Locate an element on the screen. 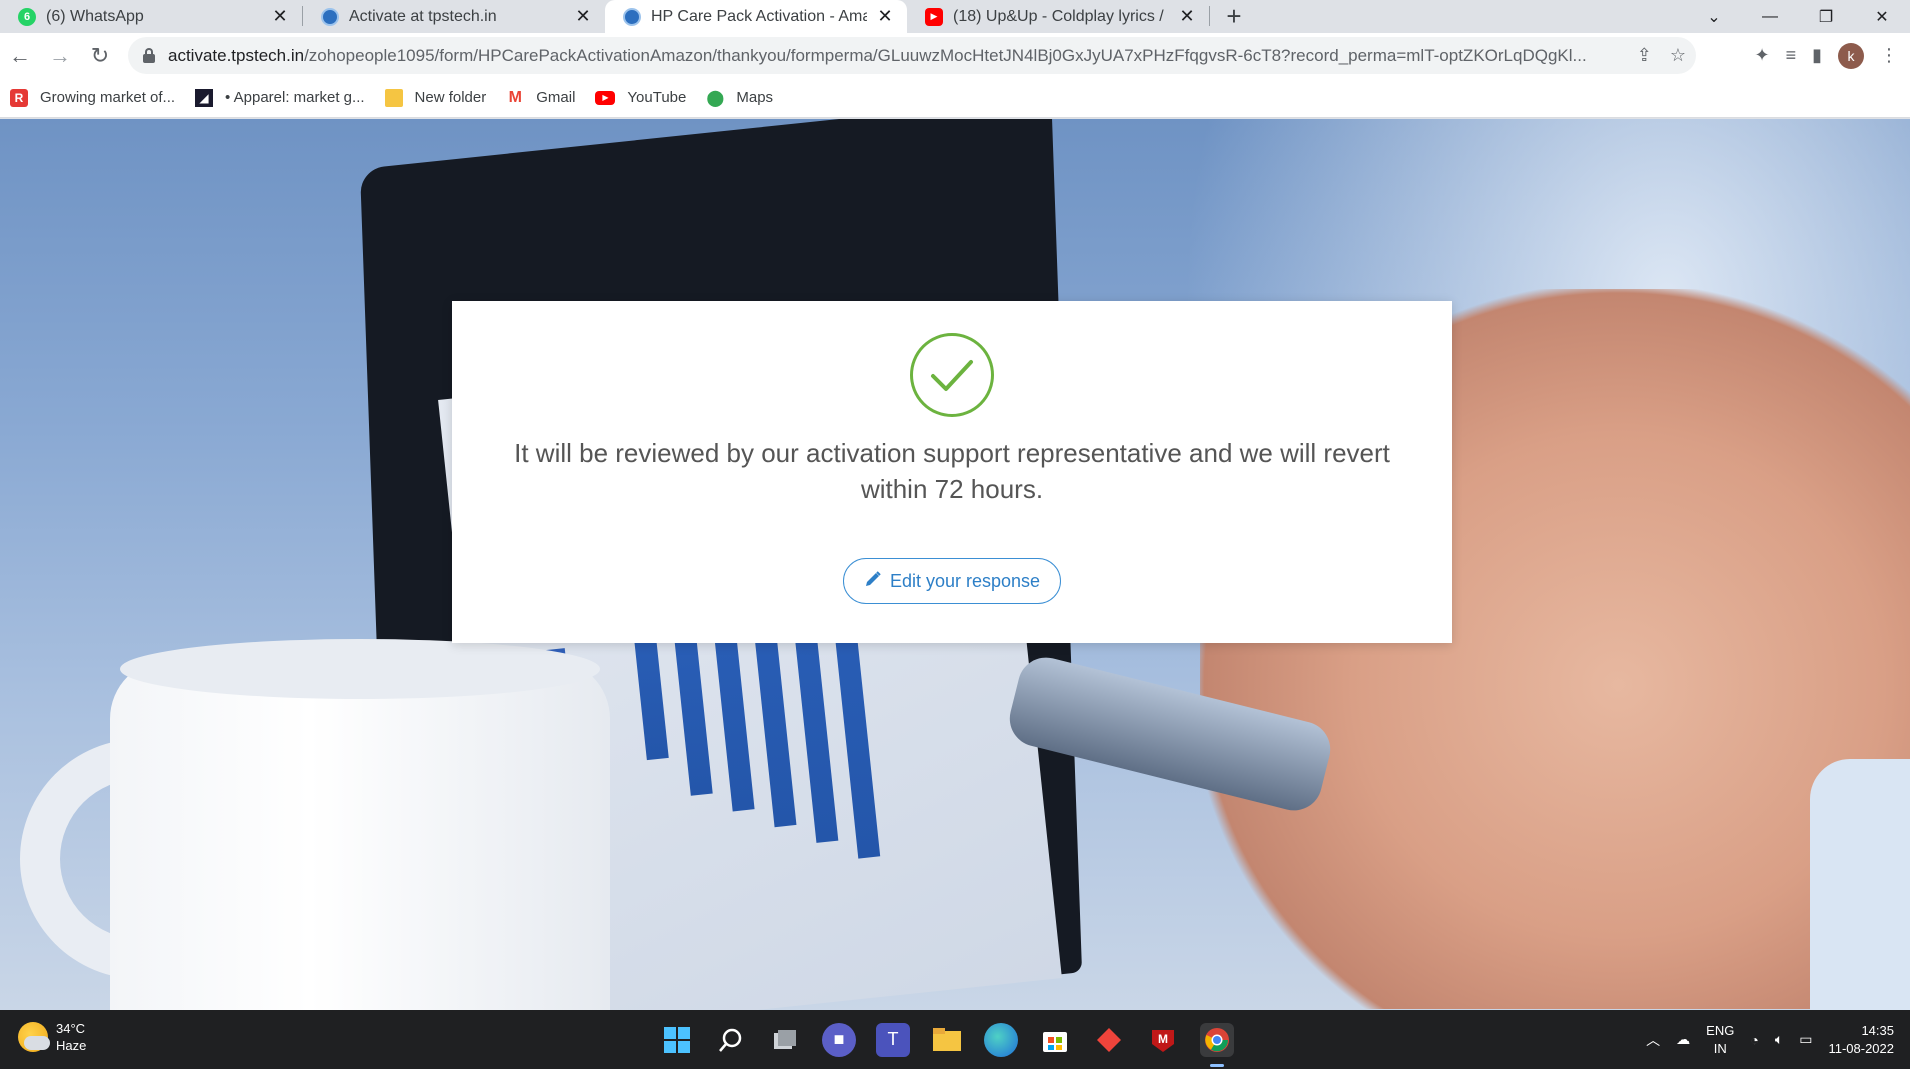 Image resolution: width=1910 pixels, height=1069 pixels. microsoft-store-icon is located at coordinates (1055, 1040).